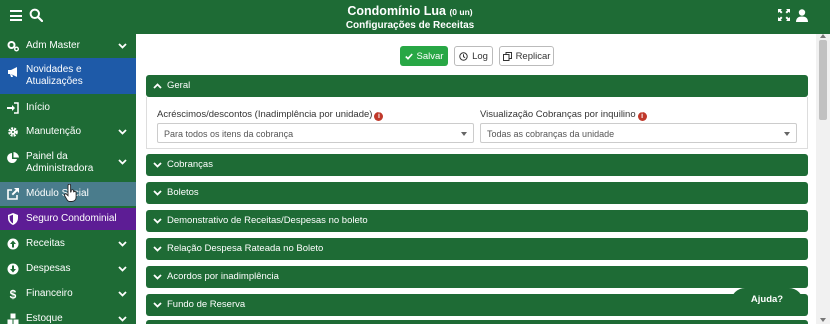  Describe the element at coordinates (408, 56) in the screenshot. I see `check-icon` at that location.